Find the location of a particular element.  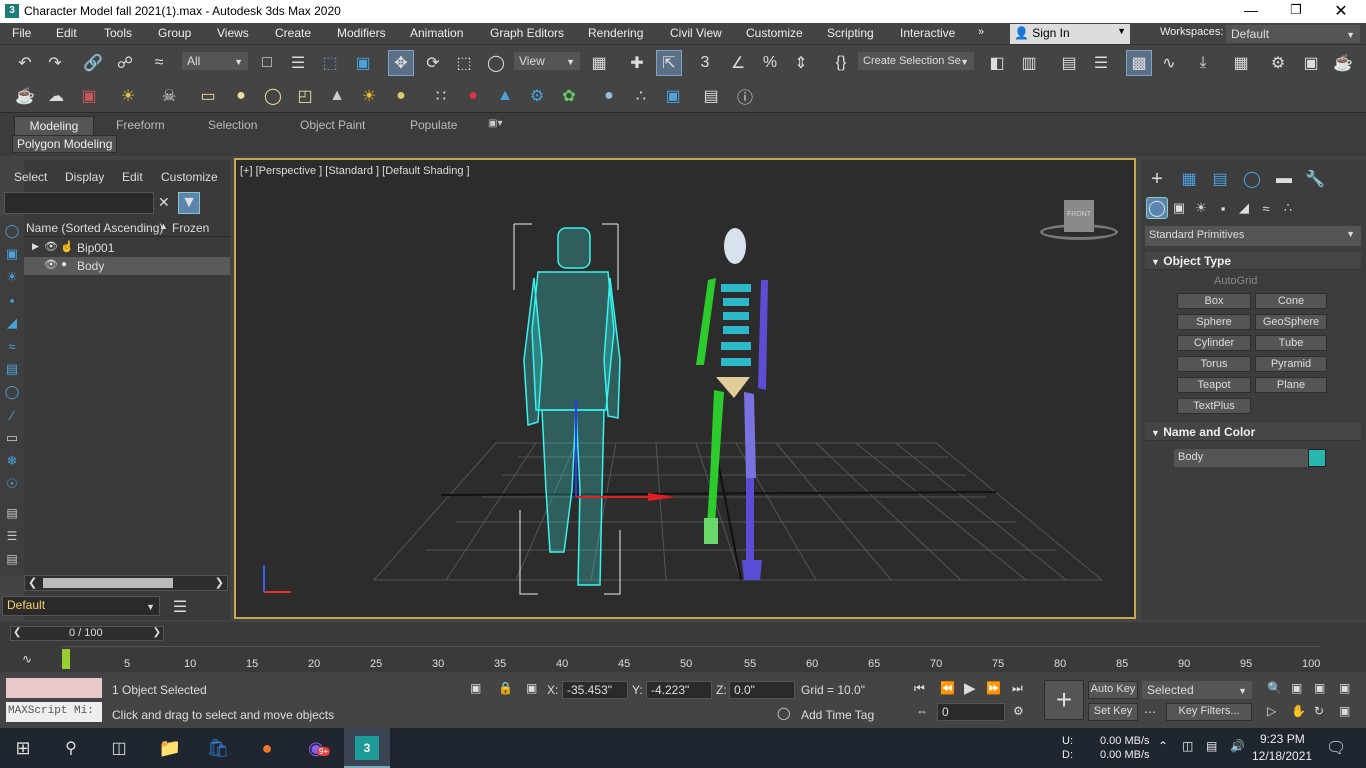

maxscript-mini-listener: MAXScript Mi: is located at coordinates (54, 712).